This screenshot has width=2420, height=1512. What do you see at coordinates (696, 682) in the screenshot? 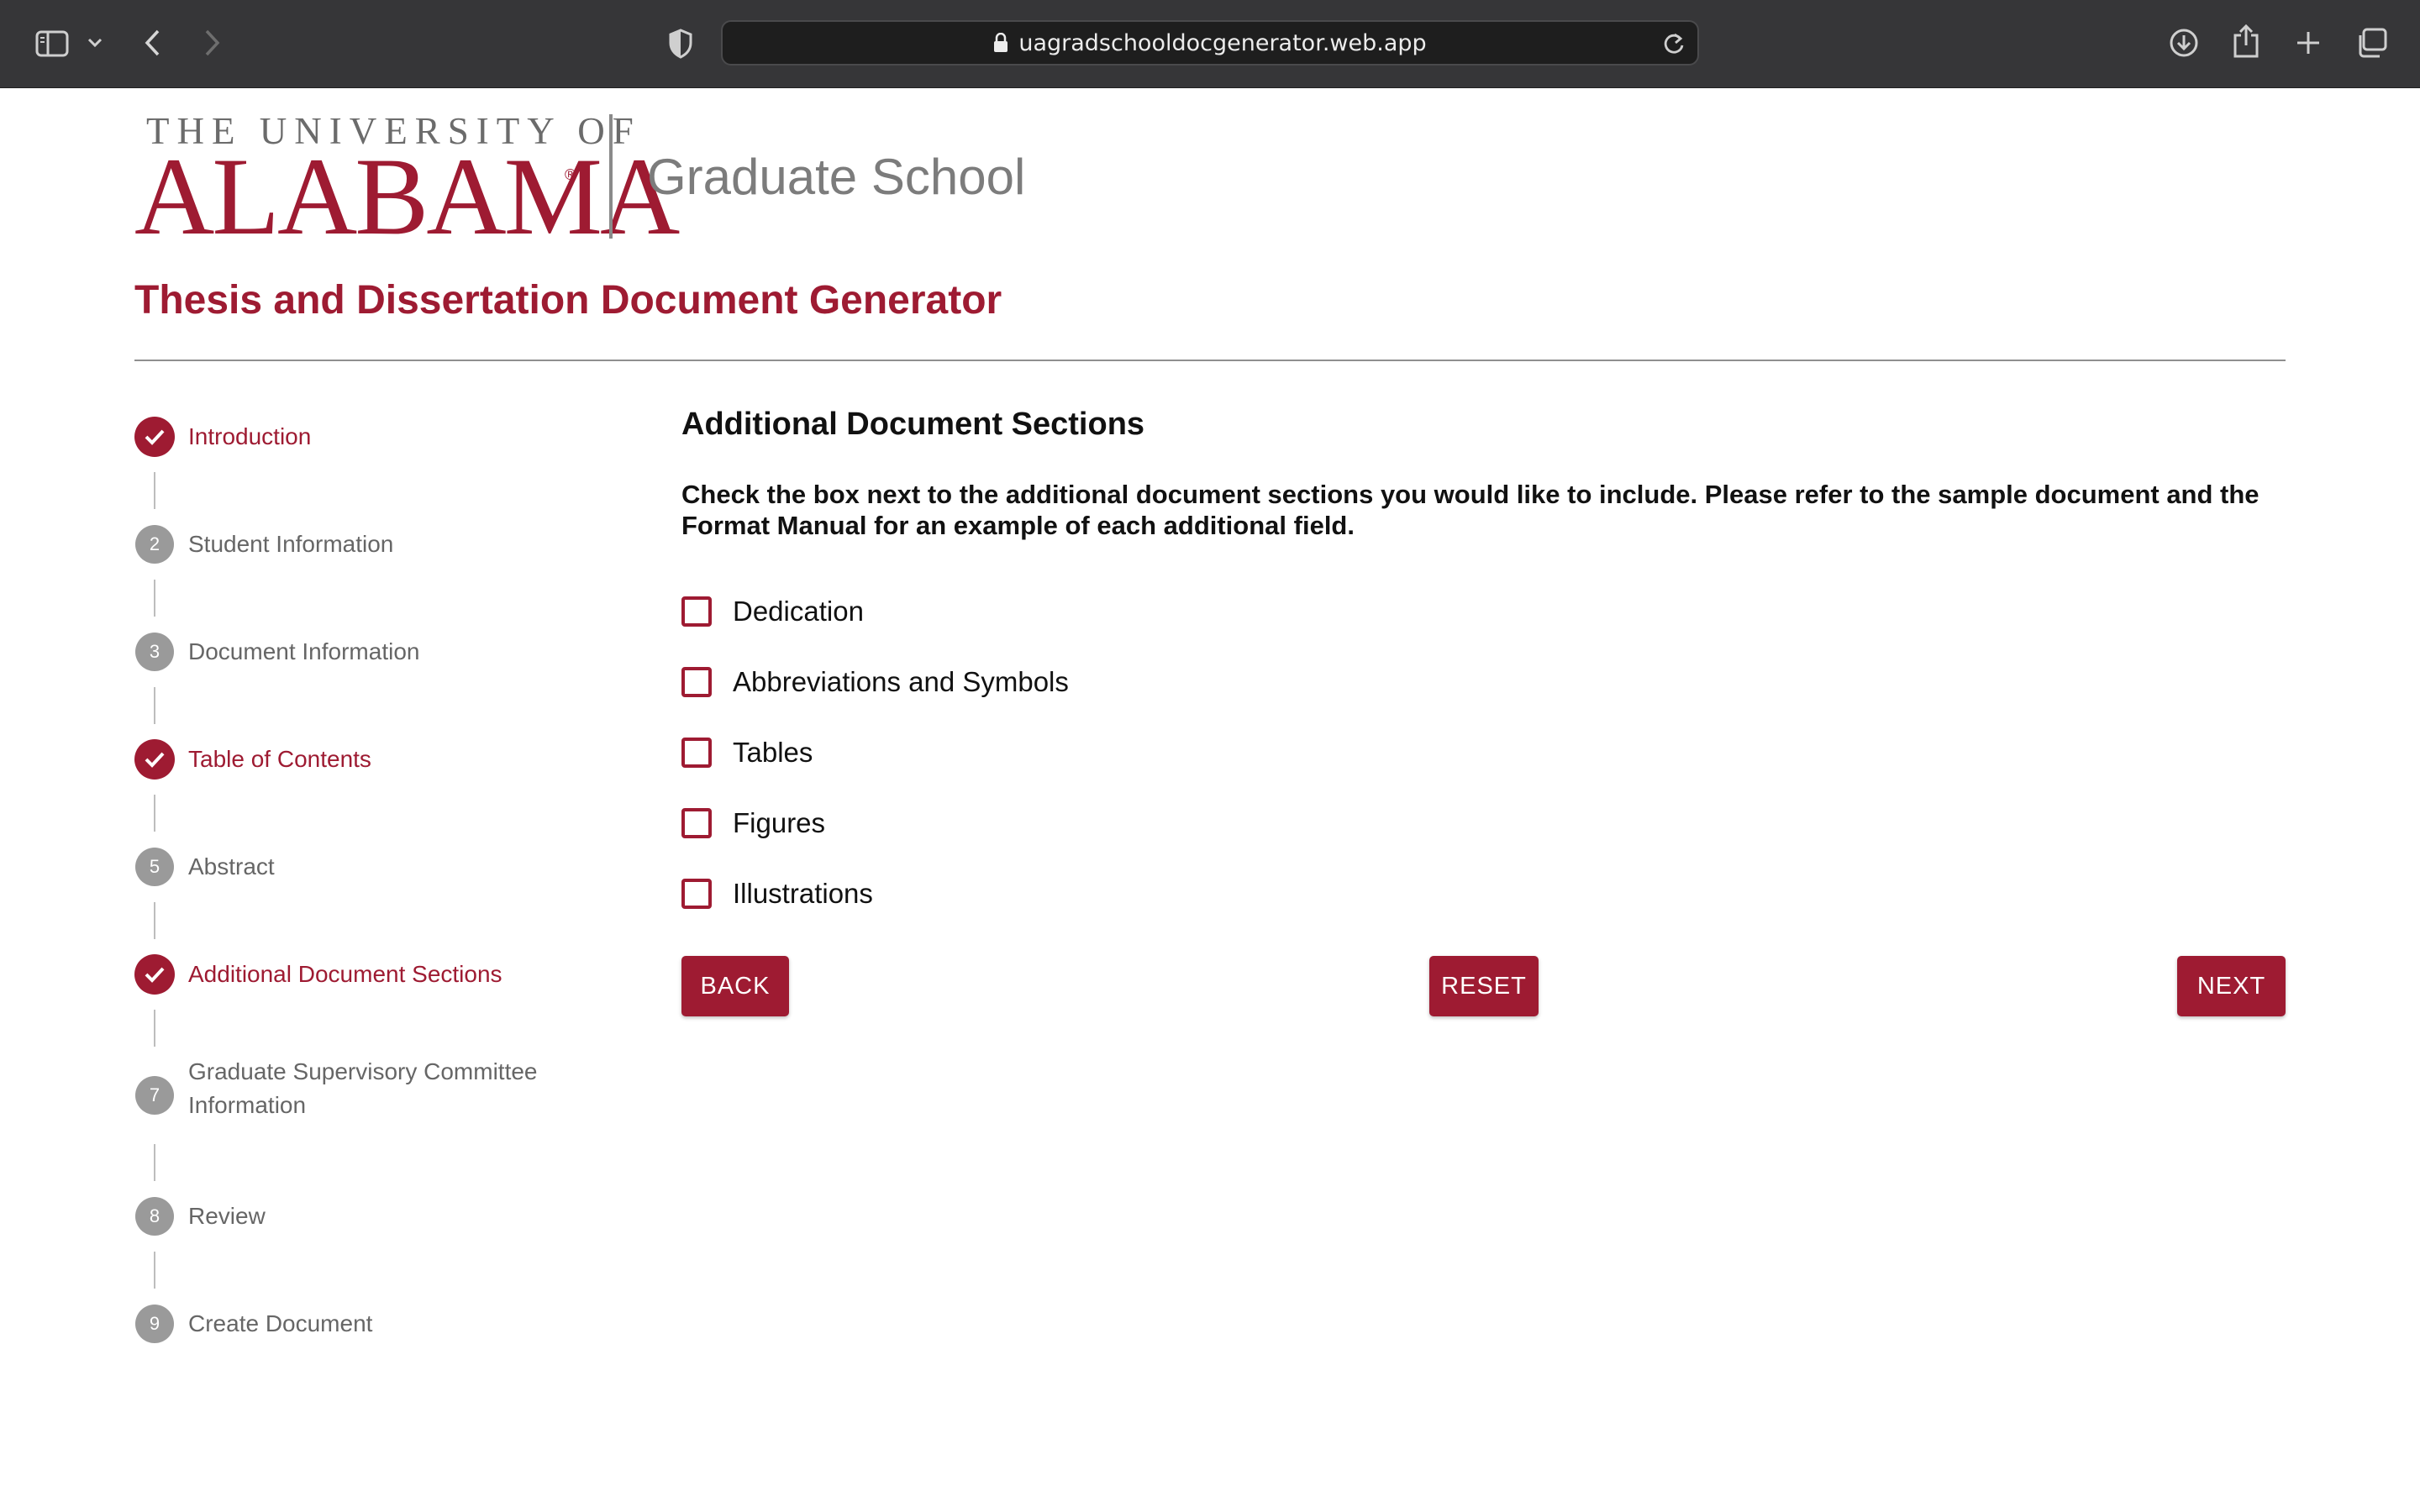
I see `abbreviations-checkbox` at bounding box center [696, 682].